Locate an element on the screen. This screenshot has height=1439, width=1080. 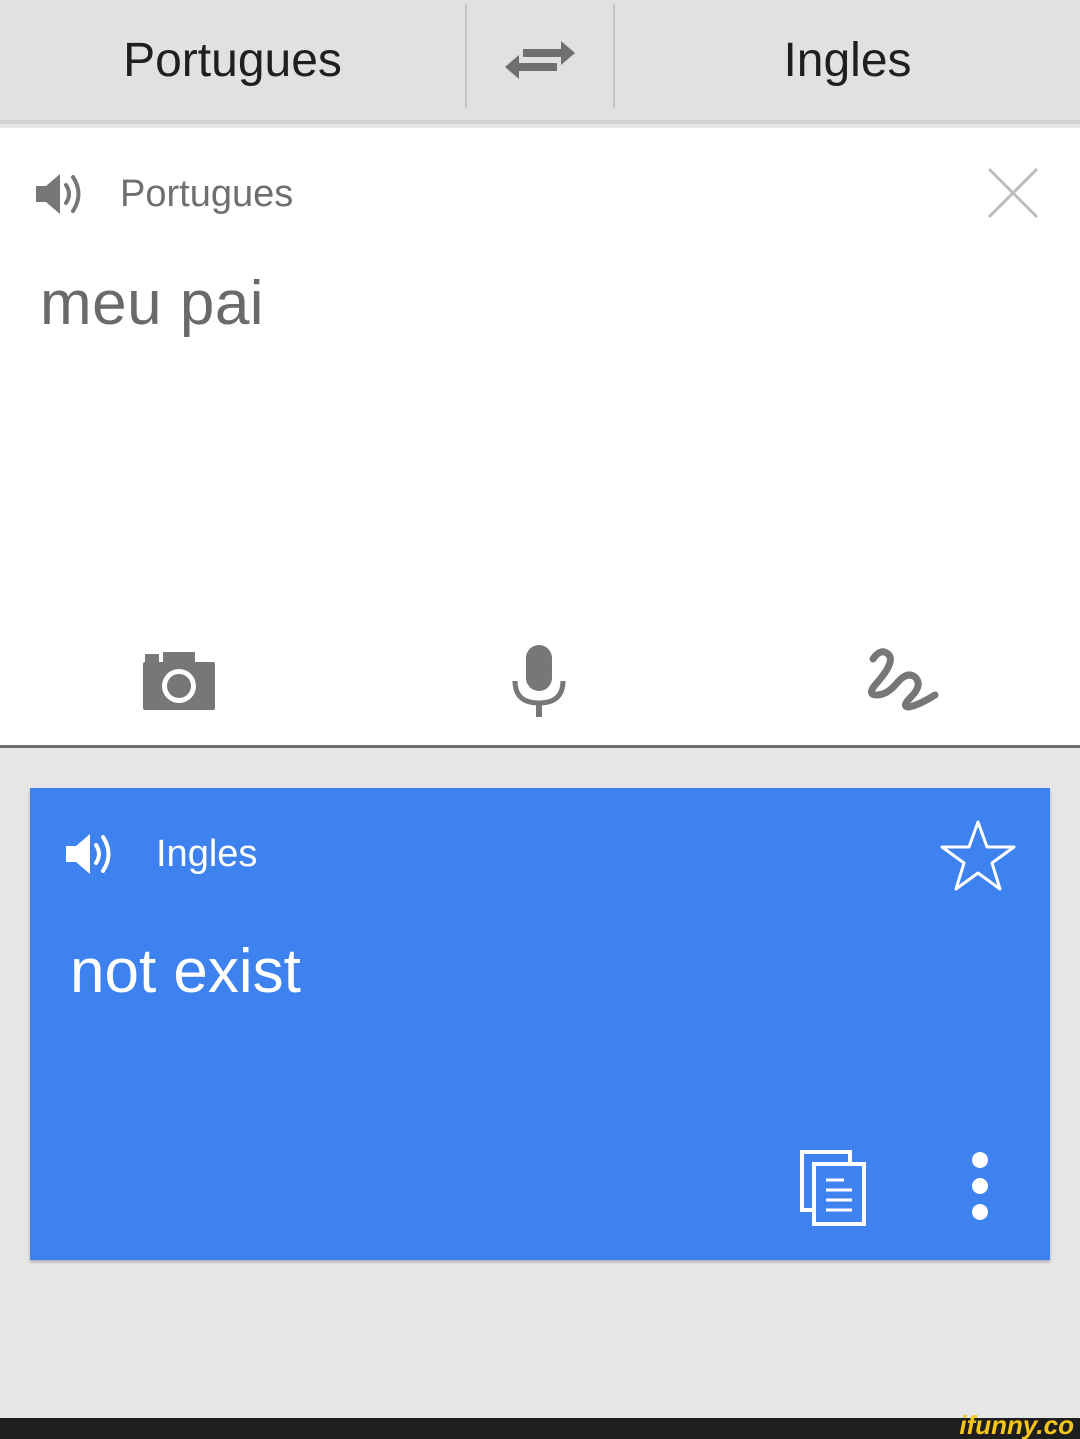
result-language-label: Ingles is located at coordinates (207, 853).